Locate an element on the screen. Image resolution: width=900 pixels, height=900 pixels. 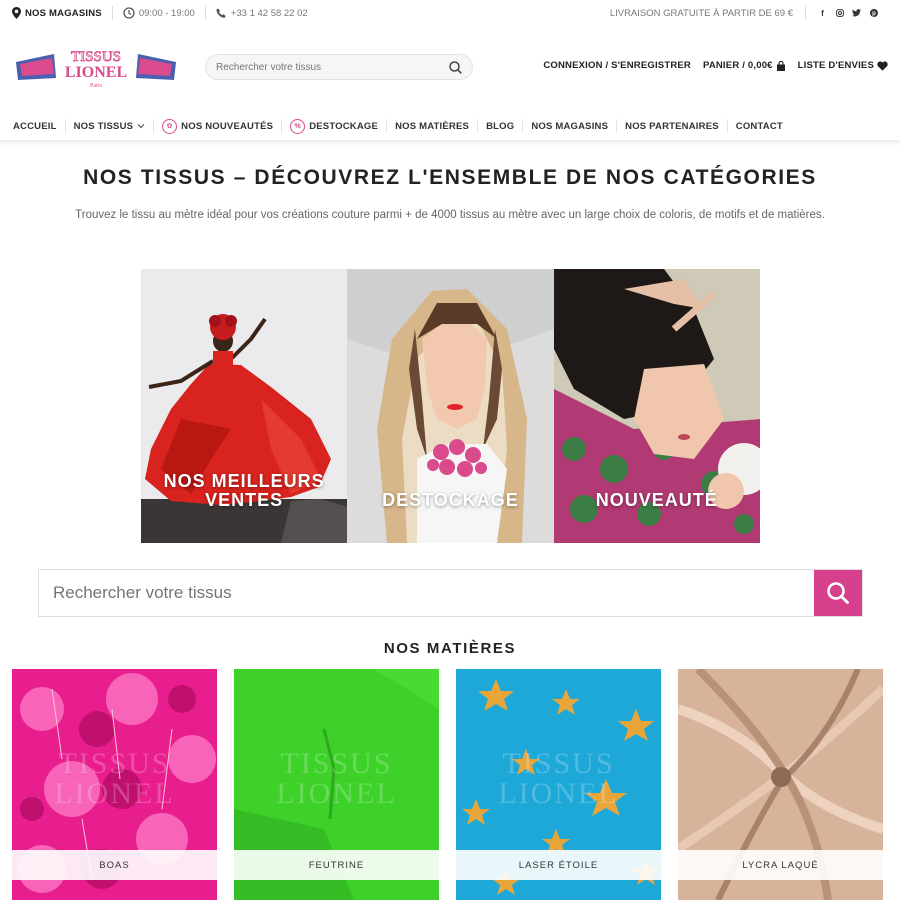
cart-label: PANIER / 0,00€ is located at coordinates (737, 65).